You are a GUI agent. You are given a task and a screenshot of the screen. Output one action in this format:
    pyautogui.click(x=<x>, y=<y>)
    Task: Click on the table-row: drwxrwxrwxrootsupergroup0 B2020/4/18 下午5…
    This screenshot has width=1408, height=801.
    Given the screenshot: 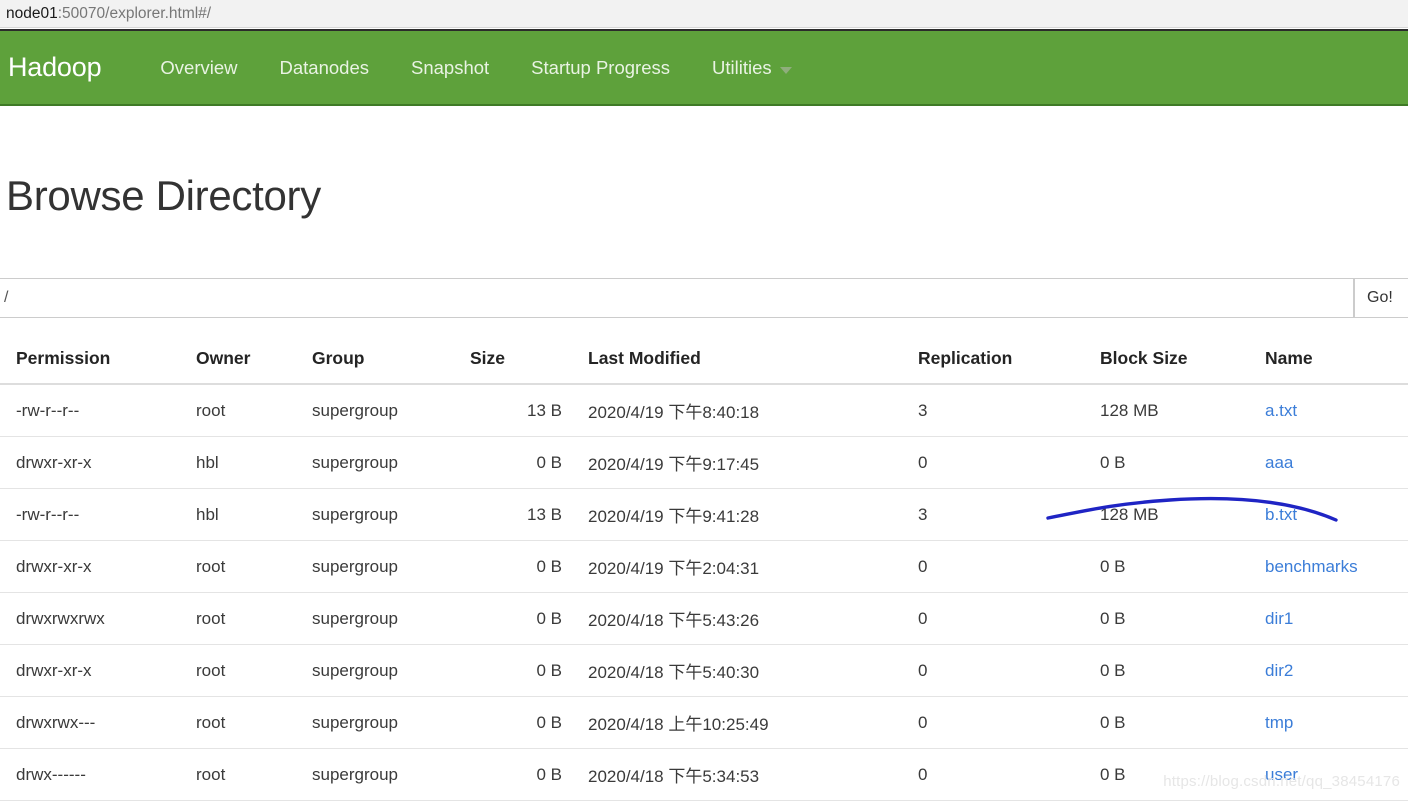 What is the action you would take?
    pyautogui.click(x=704, y=619)
    